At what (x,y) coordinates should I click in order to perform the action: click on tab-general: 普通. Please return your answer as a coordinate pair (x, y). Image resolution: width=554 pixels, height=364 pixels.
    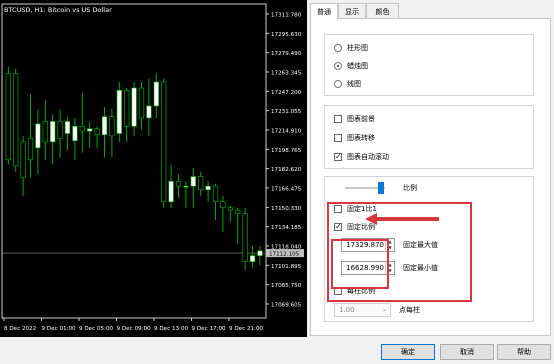
    Looking at the image, I should click on (324, 11).